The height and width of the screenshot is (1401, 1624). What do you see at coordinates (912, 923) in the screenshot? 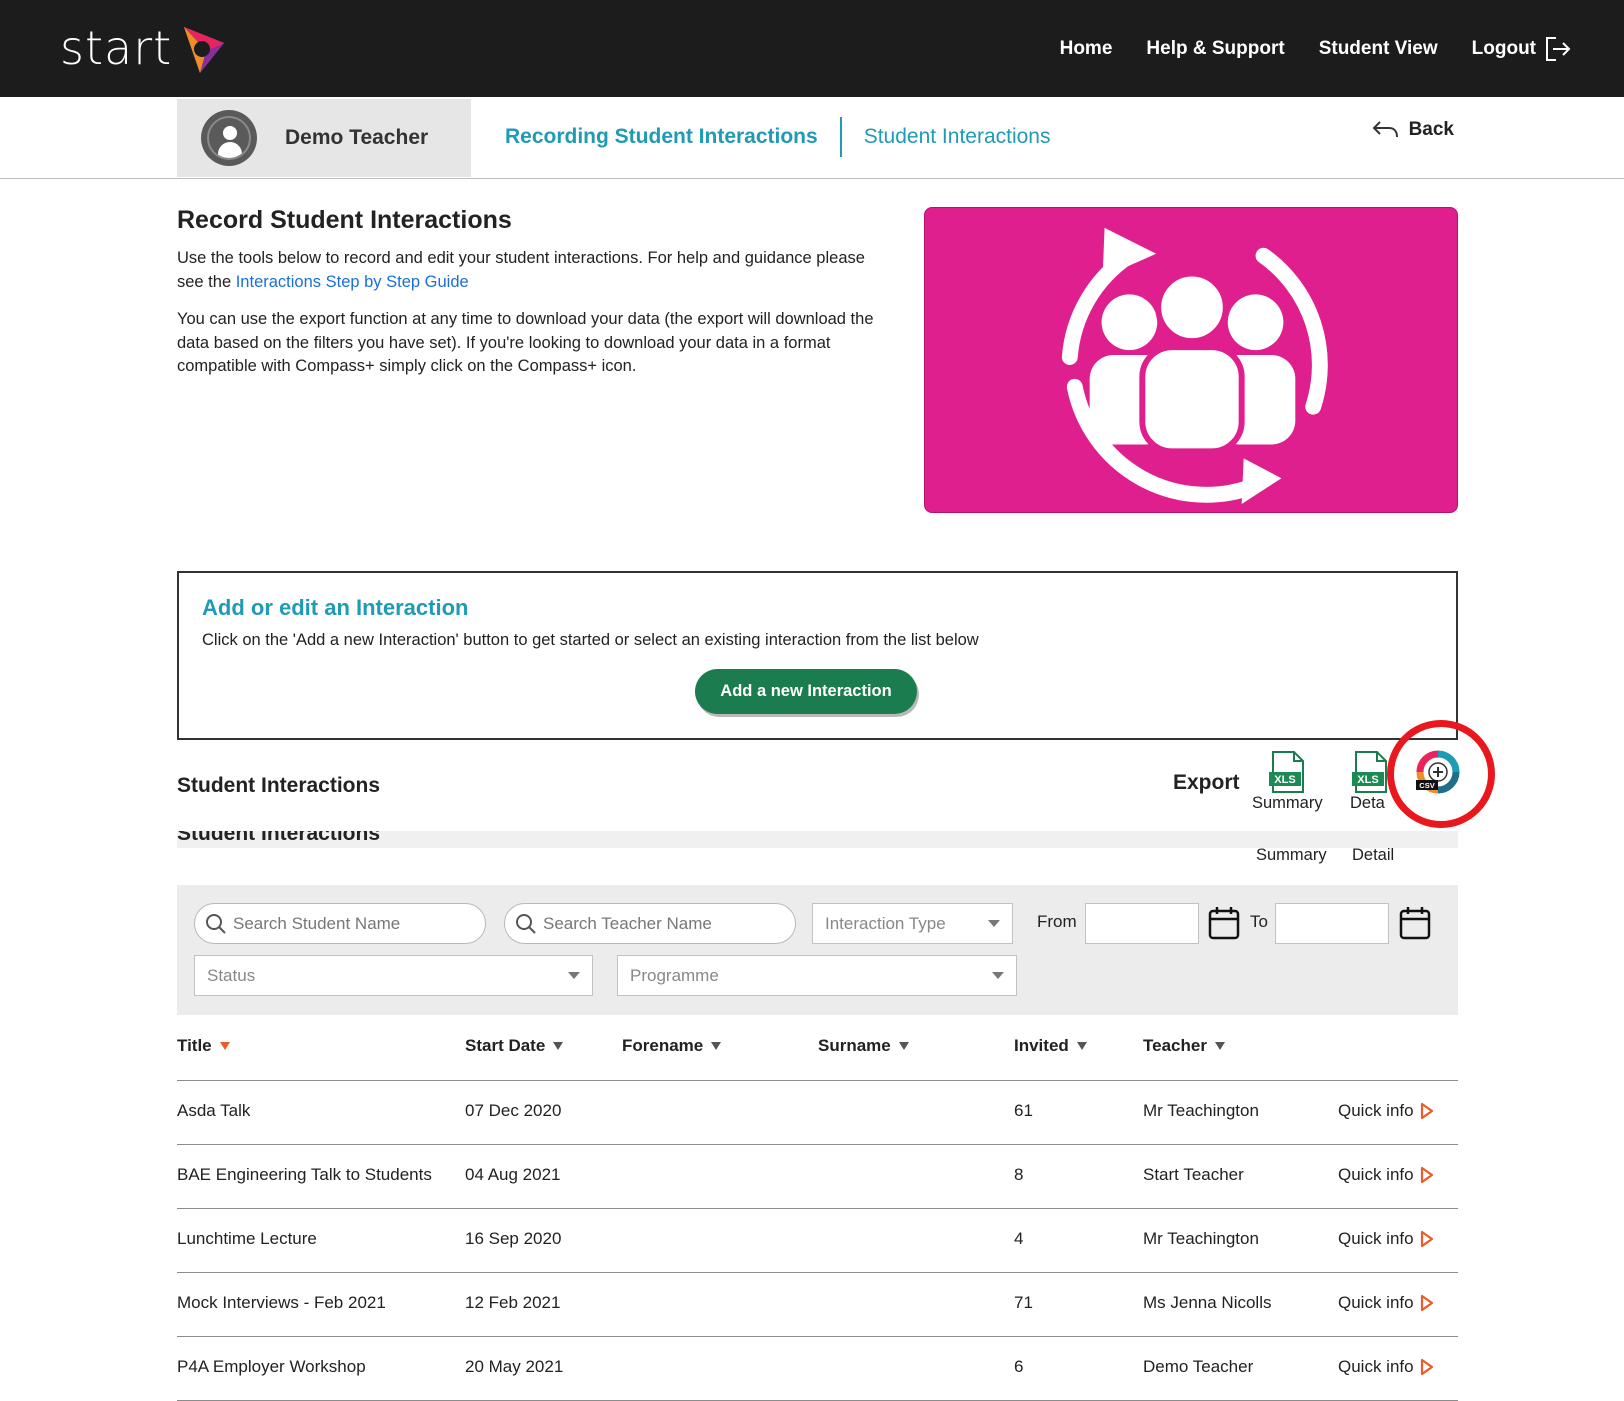
I see `interaction-type-select: Interaction Type` at bounding box center [912, 923].